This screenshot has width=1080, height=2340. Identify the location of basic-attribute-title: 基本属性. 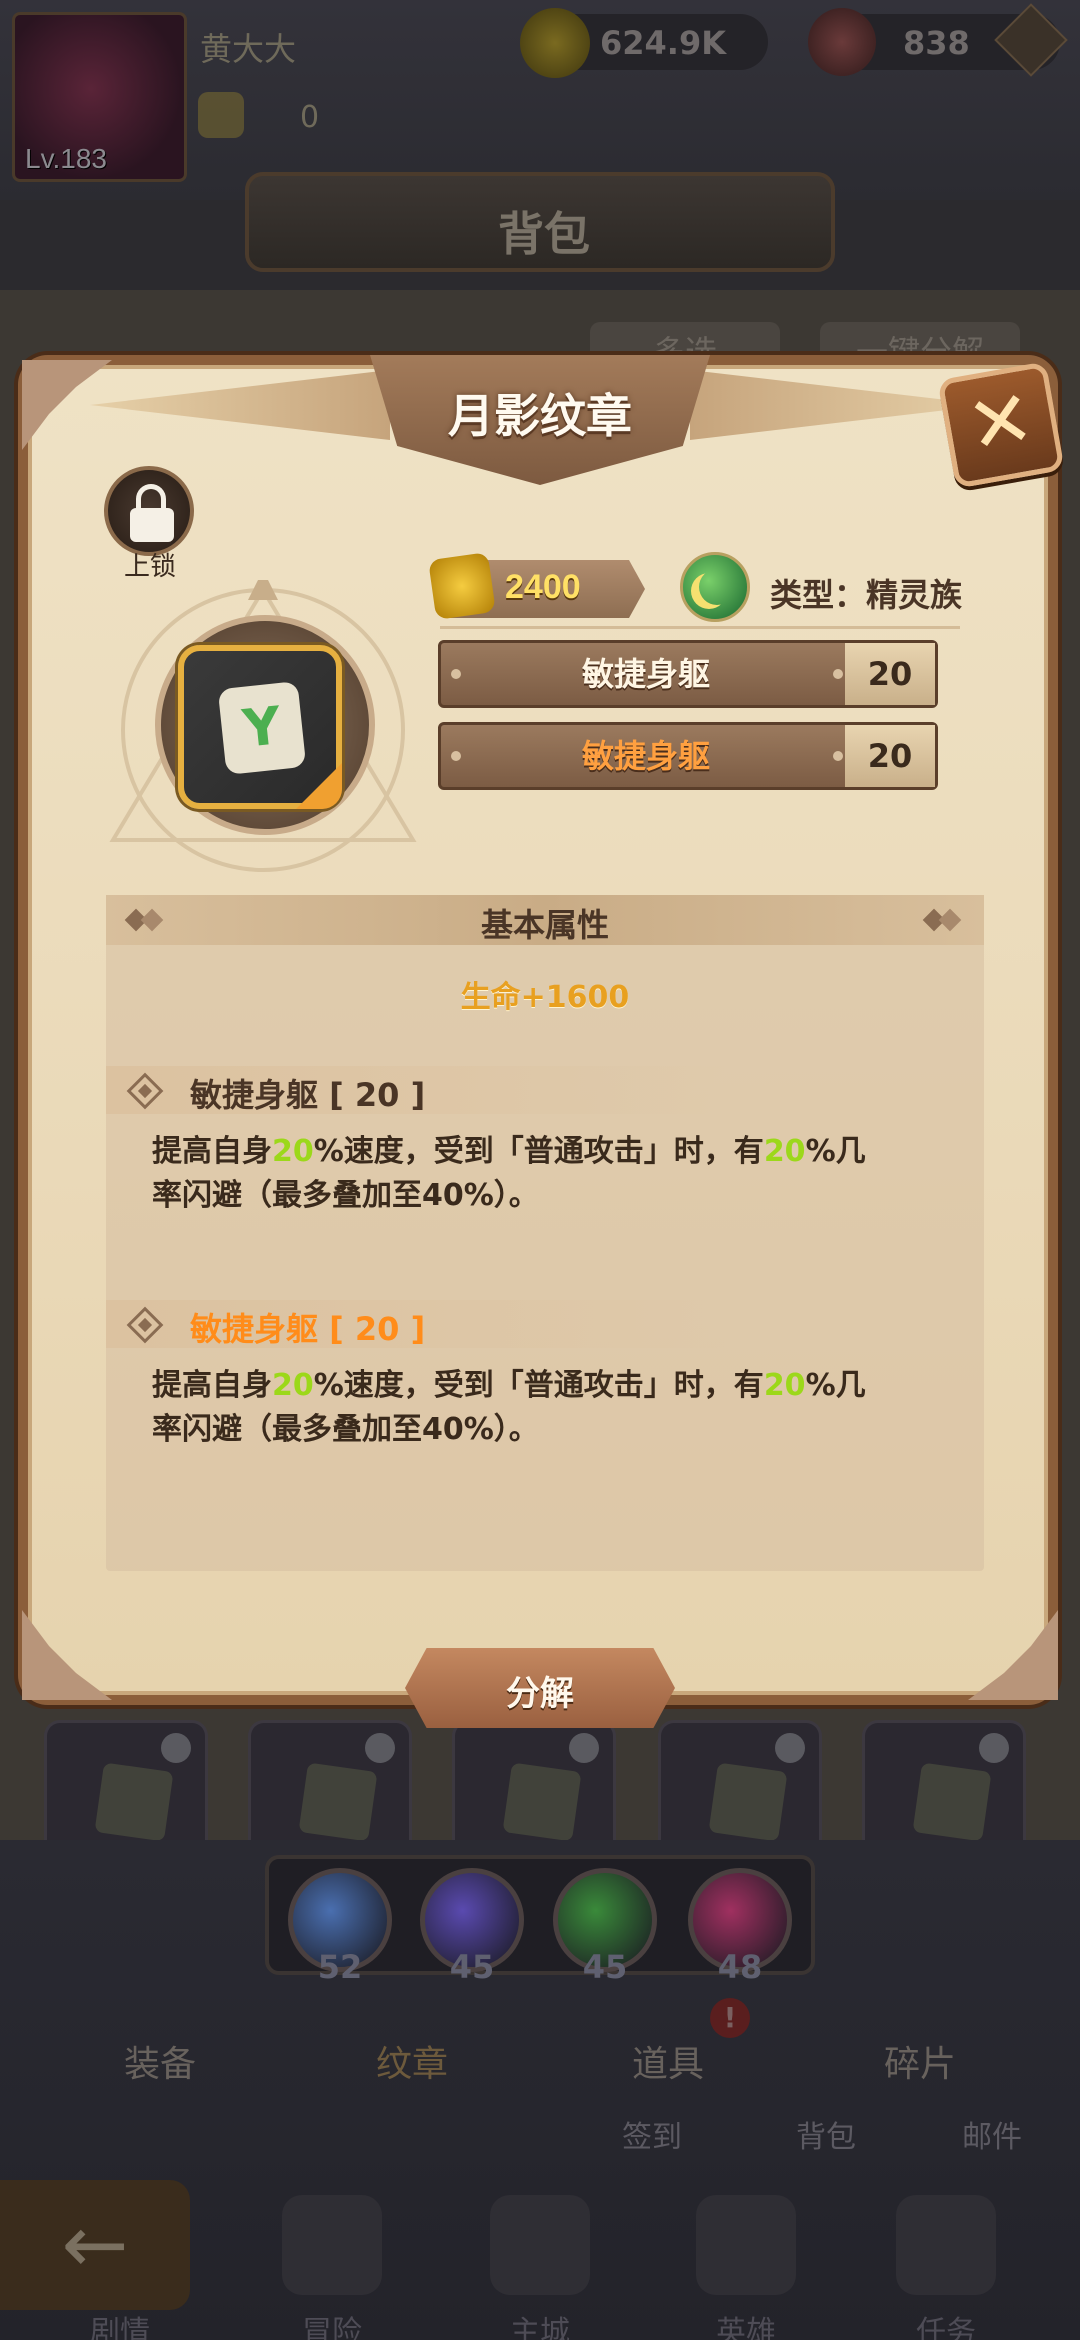
(544, 925).